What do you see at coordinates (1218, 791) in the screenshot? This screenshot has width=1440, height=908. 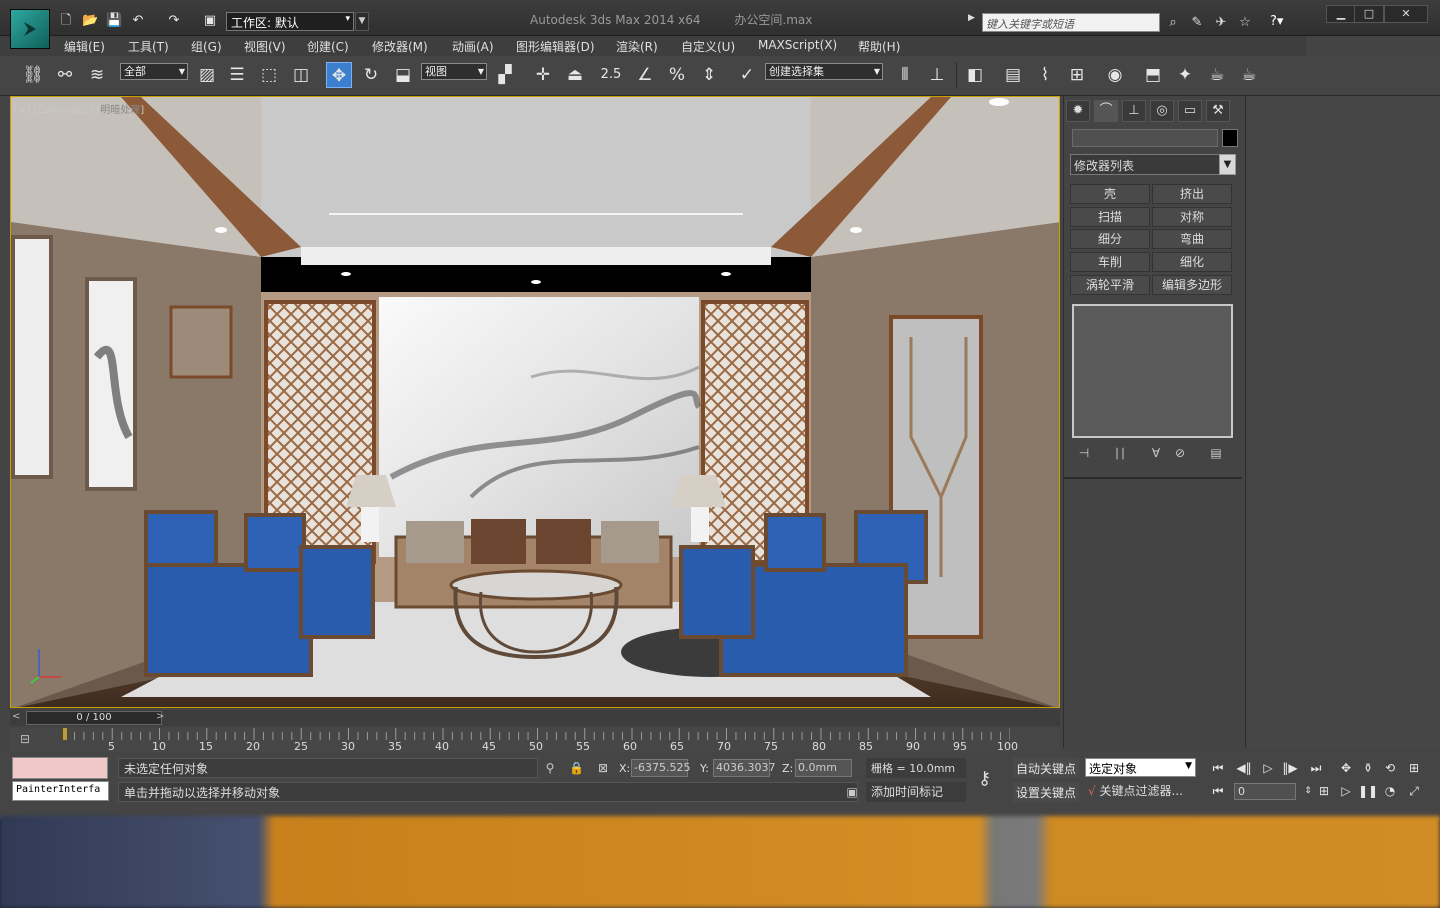 I see `key-mode-toggle-icon: ⏮` at bounding box center [1218, 791].